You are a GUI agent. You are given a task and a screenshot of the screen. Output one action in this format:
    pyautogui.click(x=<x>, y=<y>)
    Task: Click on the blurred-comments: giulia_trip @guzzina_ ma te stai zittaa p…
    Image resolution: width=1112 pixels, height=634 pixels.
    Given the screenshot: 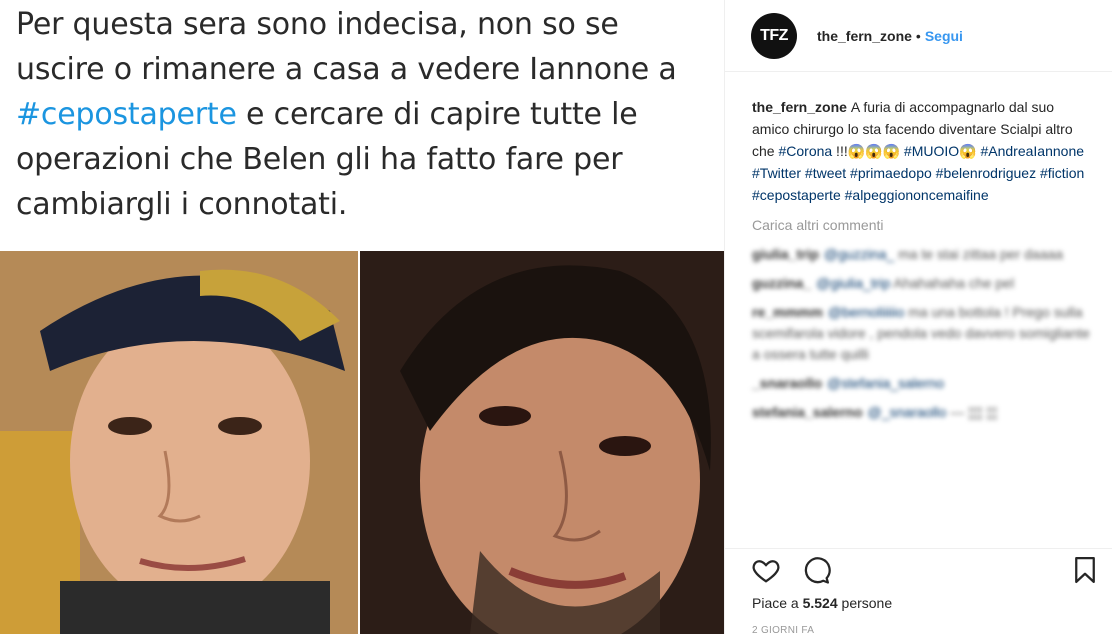 What is the action you would take?
    pyautogui.click(x=922, y=333)
    